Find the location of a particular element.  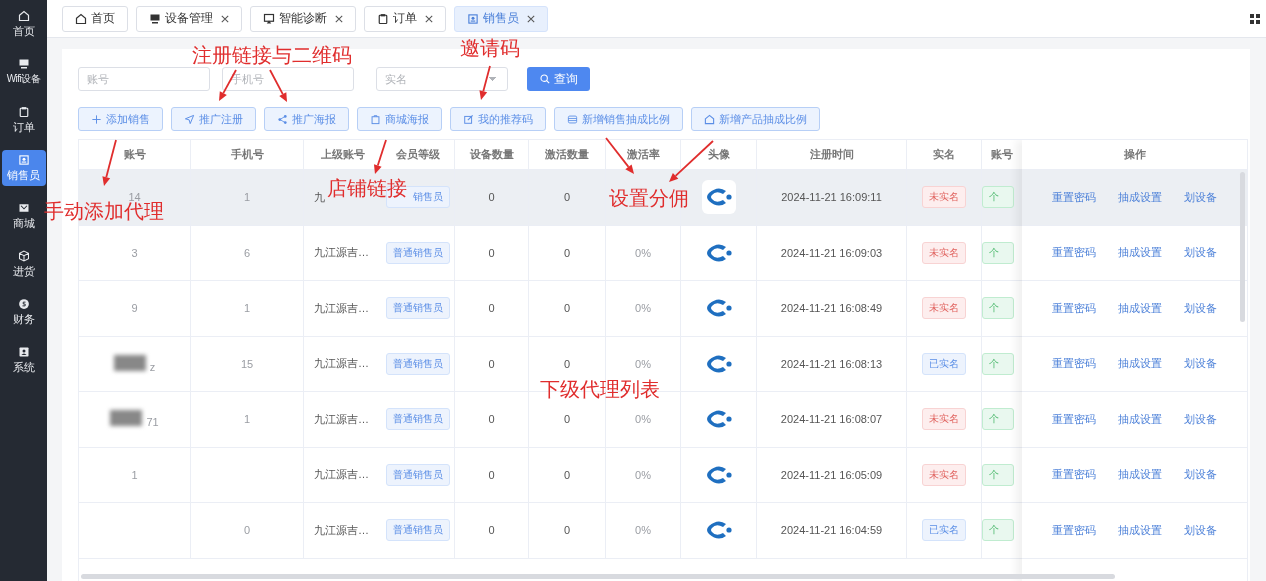

share-icon is located at coordinates (282, 119).